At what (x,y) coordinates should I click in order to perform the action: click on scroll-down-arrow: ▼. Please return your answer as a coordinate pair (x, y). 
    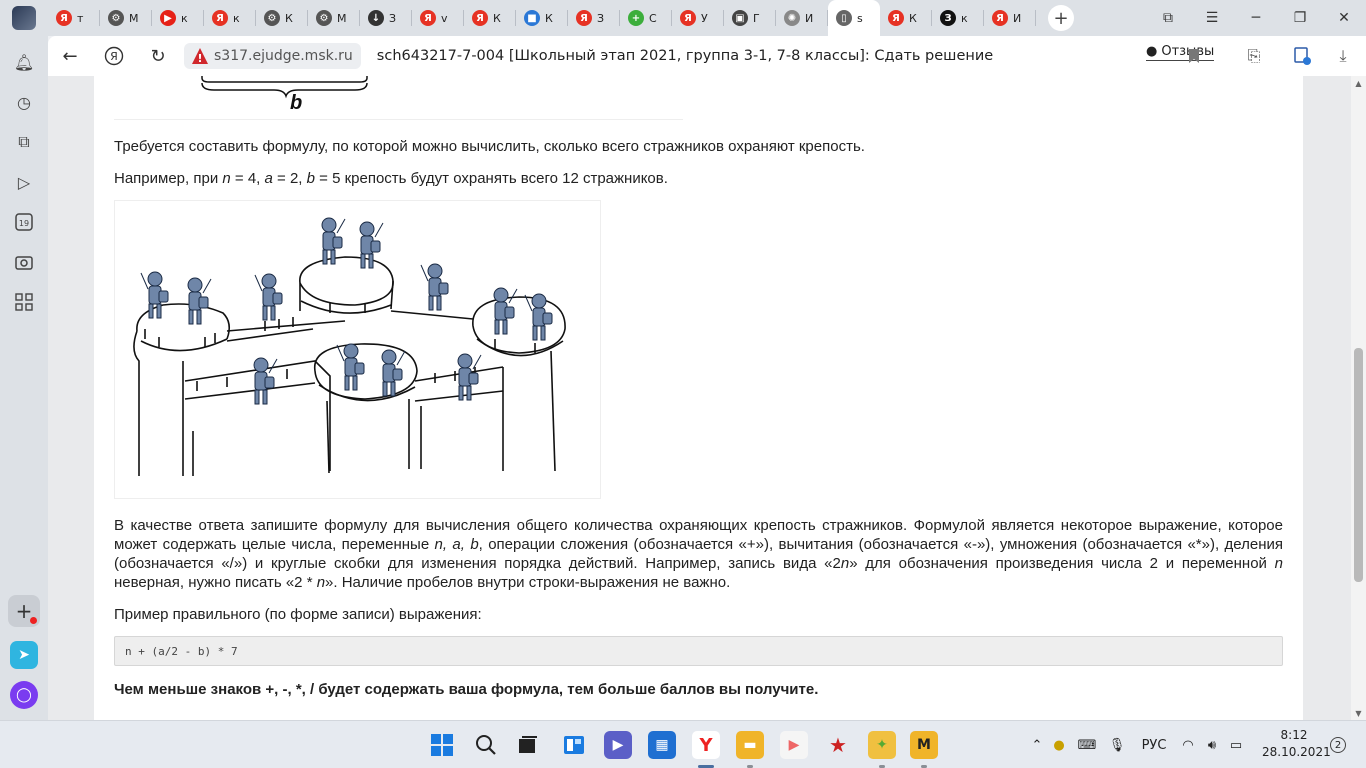
    Looking at the image, I should click on (1358, 713).